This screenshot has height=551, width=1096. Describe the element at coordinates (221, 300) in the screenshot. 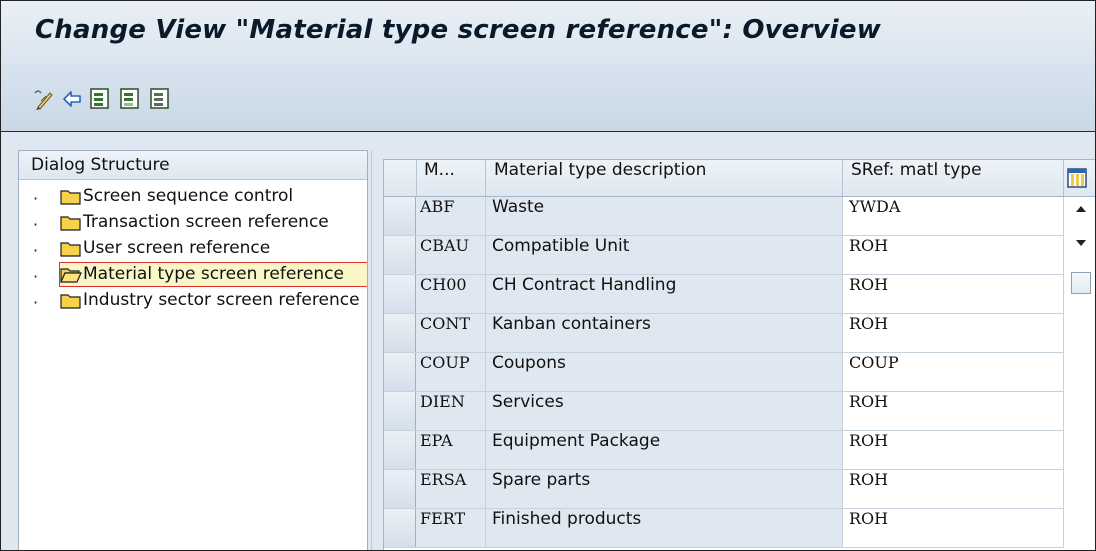

I see `tree-item-label: Industry sector screen reference` at that location.